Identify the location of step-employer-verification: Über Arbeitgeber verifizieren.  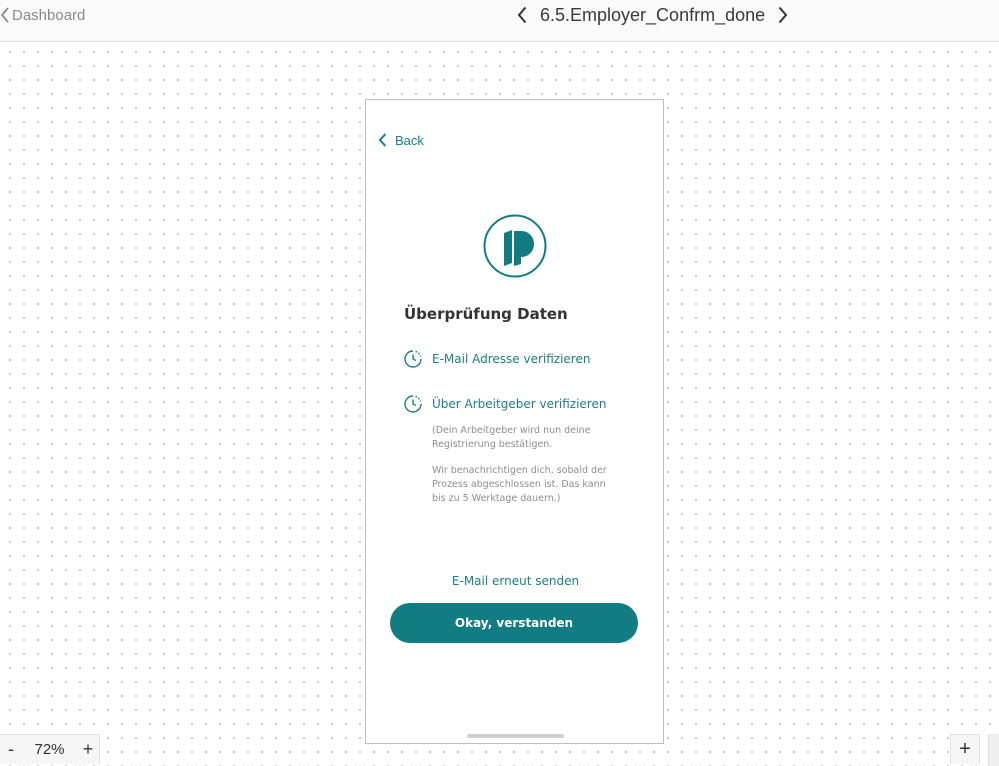
(504, 404).